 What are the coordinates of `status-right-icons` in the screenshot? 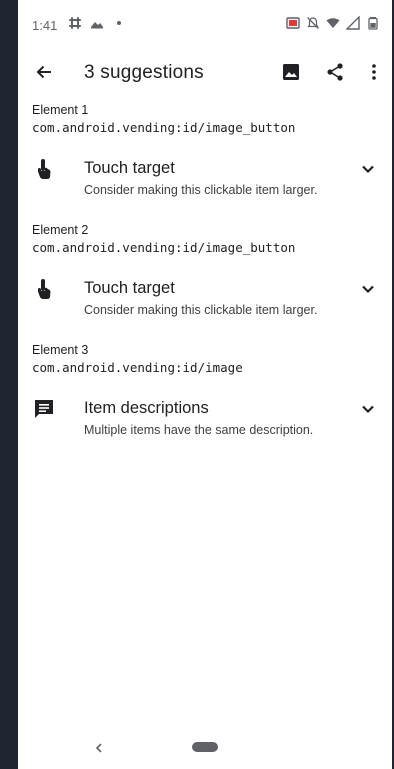 It's located at (333, 23).